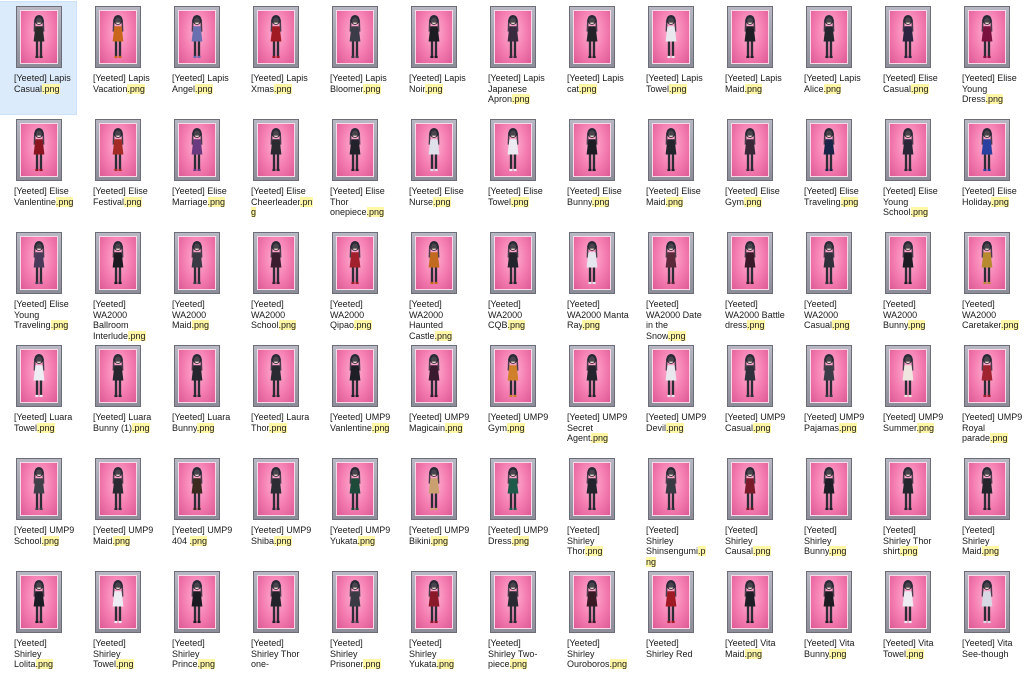  I want to click on file-item: [Yeeted] Laura Thor.png, so click(275, 397).